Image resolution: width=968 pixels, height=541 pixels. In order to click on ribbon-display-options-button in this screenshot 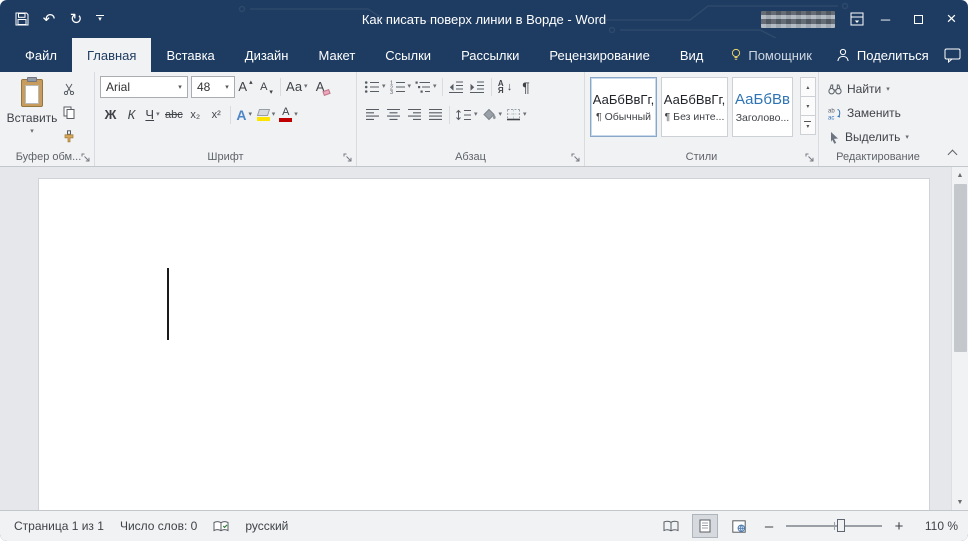, I will do `click(857, 19)`.